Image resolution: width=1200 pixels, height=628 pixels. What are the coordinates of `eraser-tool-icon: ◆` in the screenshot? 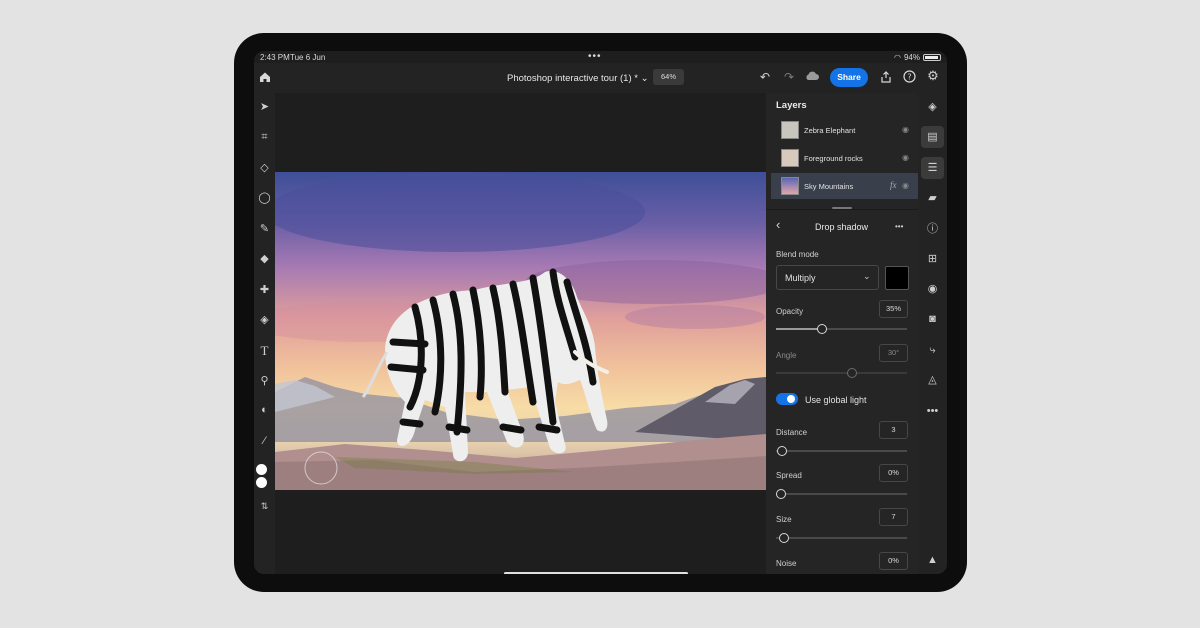 It's located at (264, 258).